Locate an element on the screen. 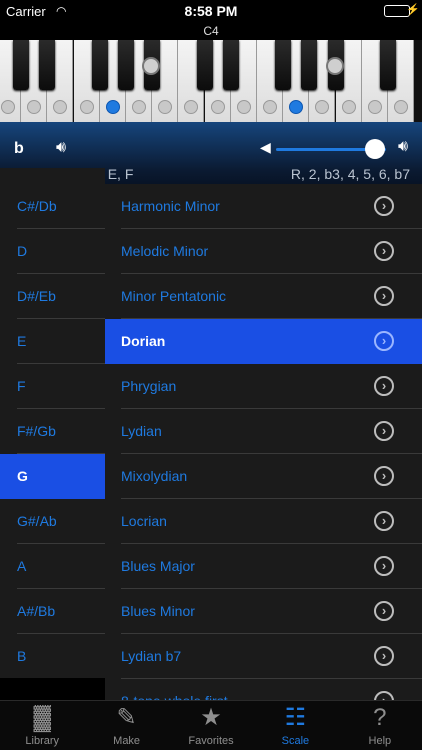  scale-item-label: Melodic Minor is located at coordinates (165, 251).